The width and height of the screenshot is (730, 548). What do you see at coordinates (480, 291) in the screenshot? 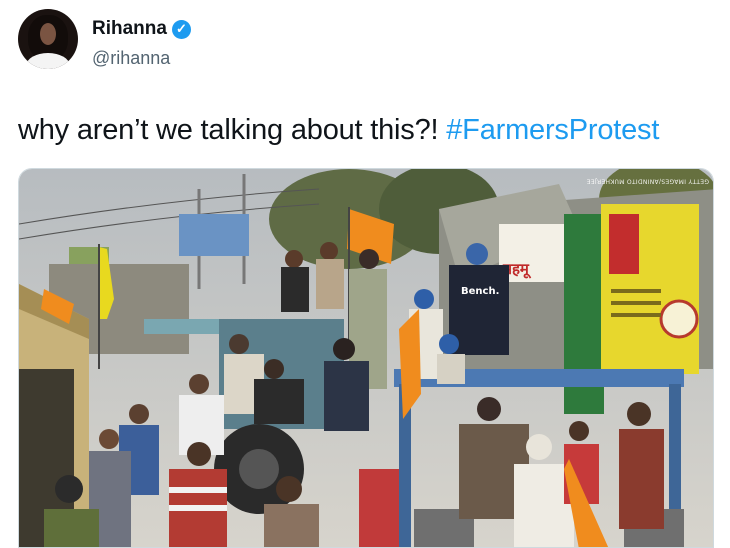
I see `bench-shirt-text: Bench.` at bounding box center [480, 291].